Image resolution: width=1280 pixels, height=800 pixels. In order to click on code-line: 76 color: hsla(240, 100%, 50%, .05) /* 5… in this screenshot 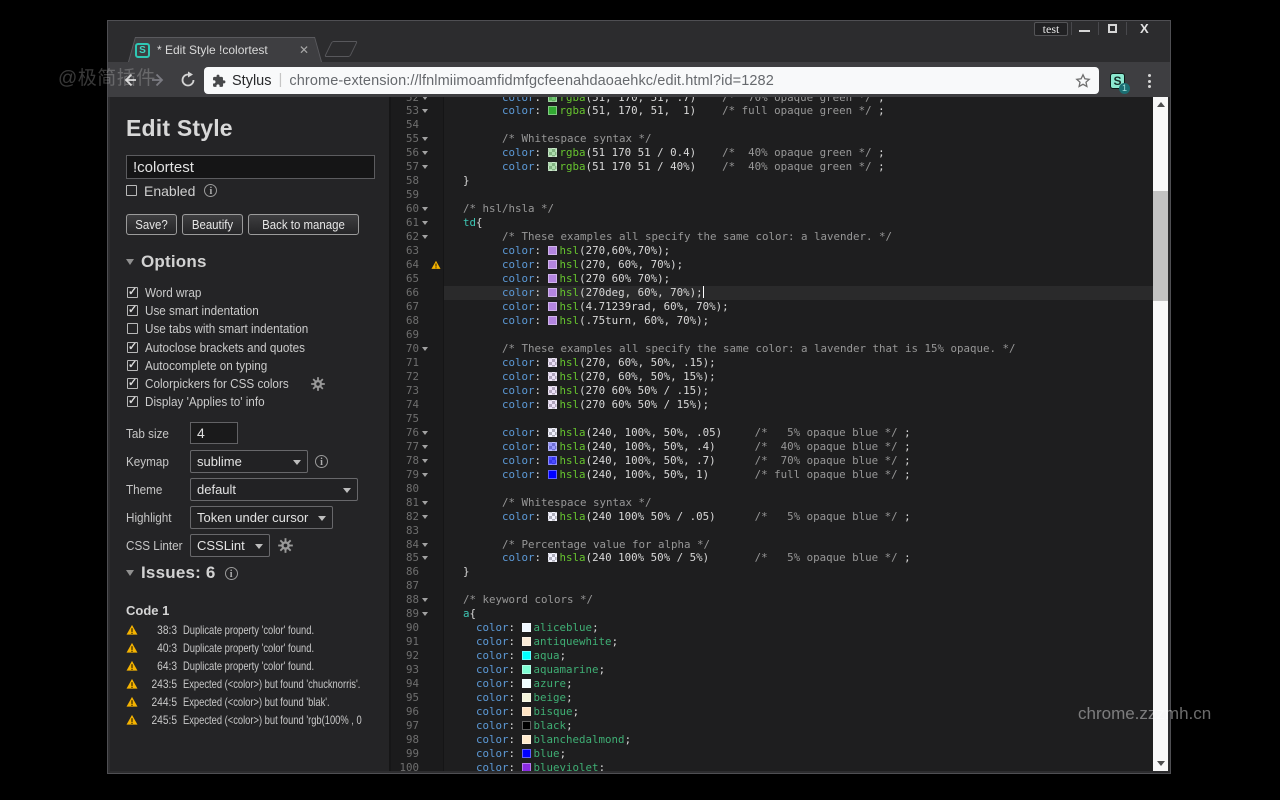, I will do `click(779, 432)`.